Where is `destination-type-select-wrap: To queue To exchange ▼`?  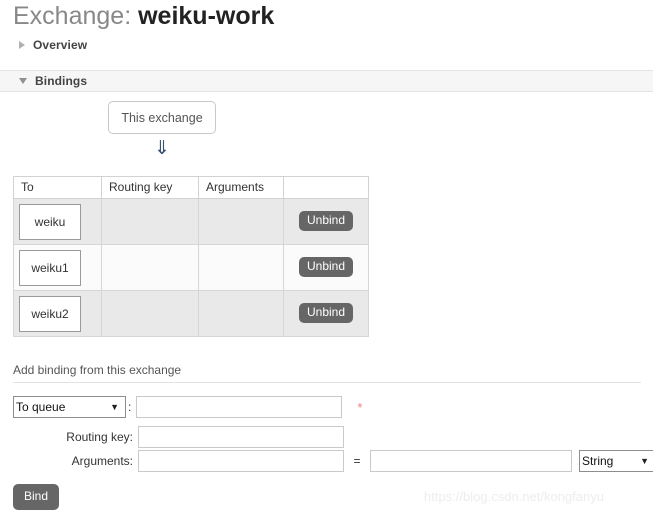
destination-type-select-wrap: To queue To exchange ▼ is located at coordinates (69, 407).